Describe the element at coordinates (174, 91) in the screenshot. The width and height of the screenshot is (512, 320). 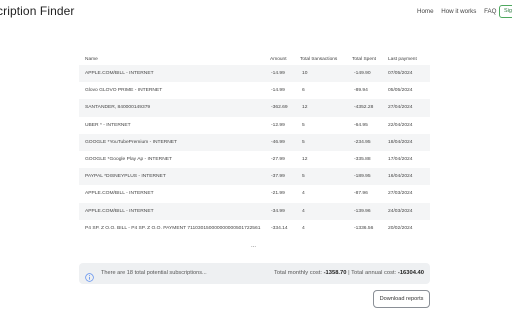
I see `cell-name: Glovo GLOVO PRIME - INTERNET` at that location.